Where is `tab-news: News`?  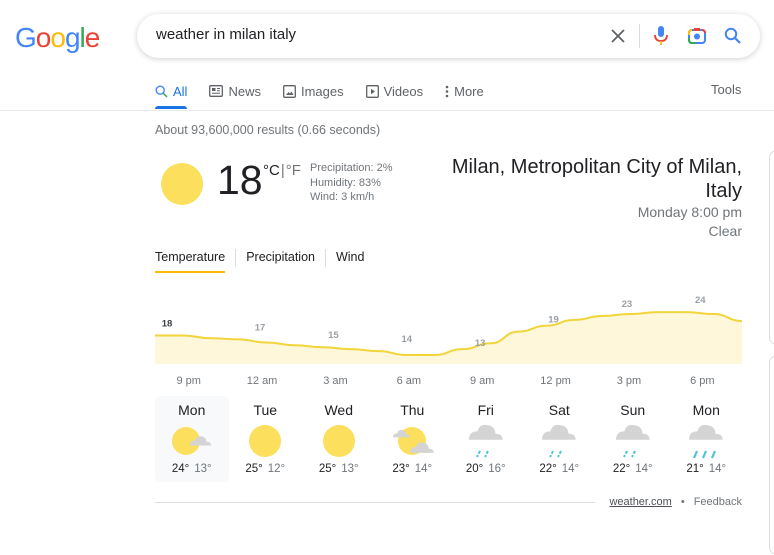 tab-news: News is located at coordinates (235, 91).